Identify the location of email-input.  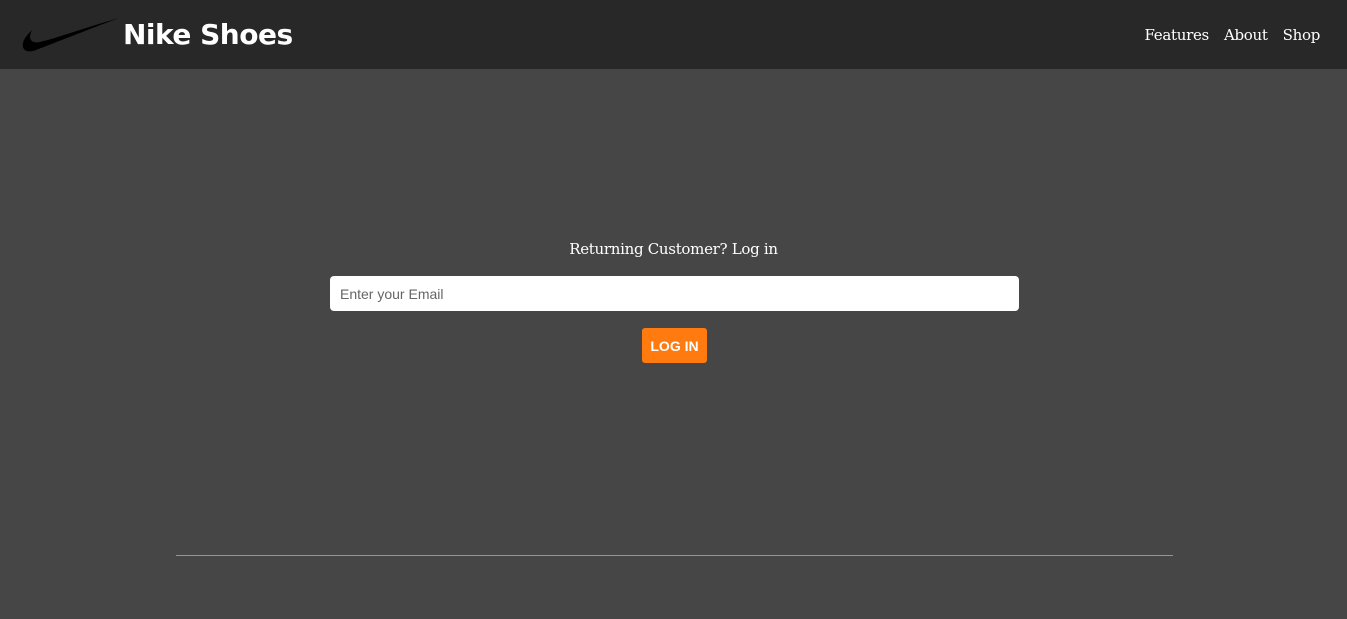
(674, 293).